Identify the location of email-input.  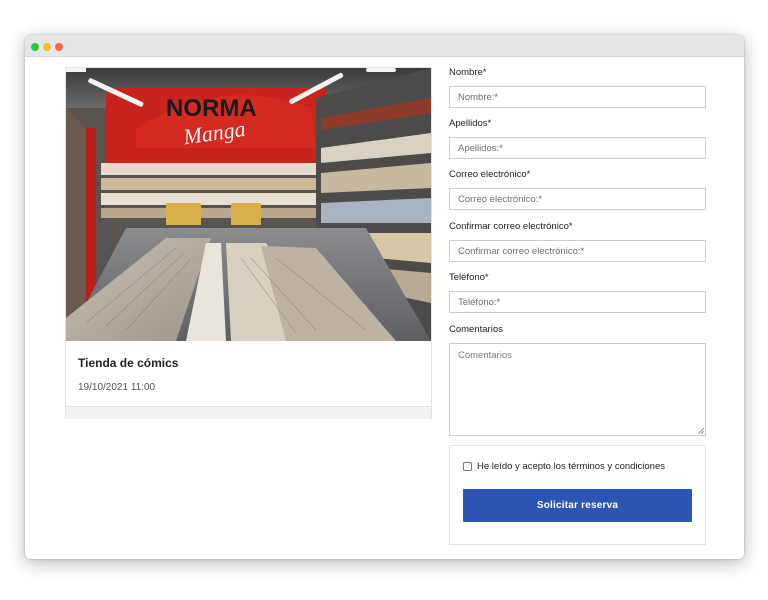
(577, 199).